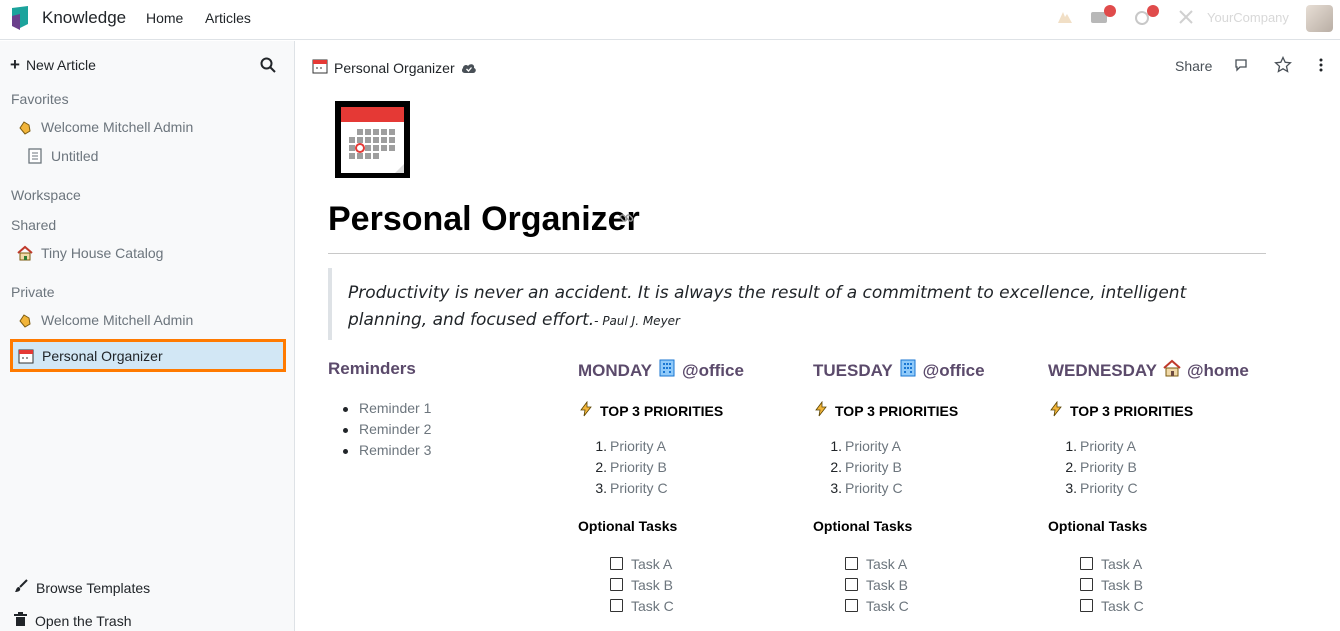  What do you see at coordinates (20, 620) in the screenshot?
I see `trash-icon` at bounding box center [20, 620].